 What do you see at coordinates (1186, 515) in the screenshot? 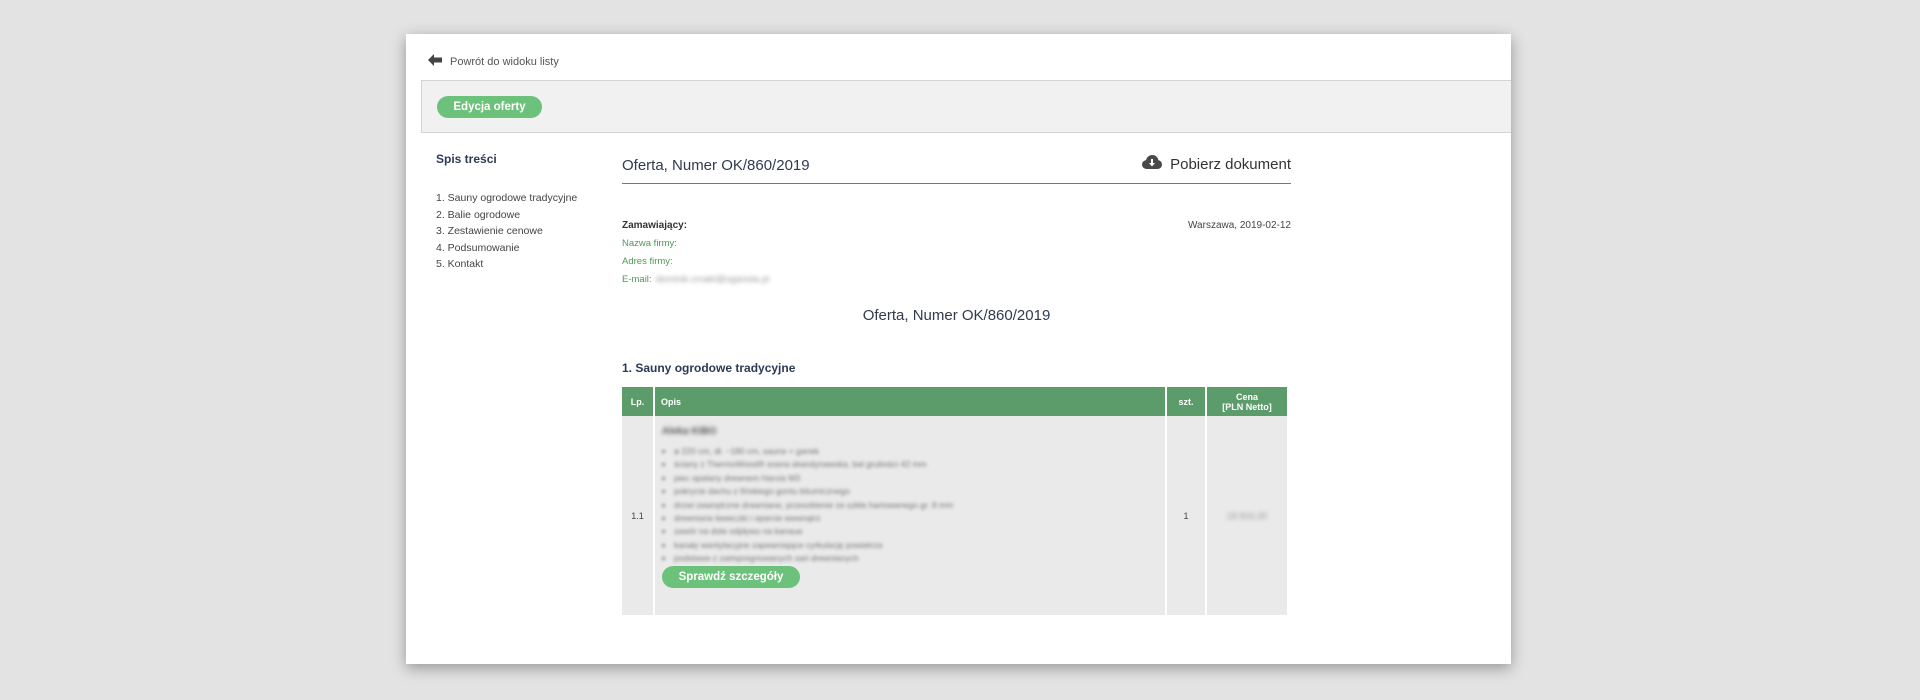
I see `row-qty: 1` at bounding box center [1186, 515].